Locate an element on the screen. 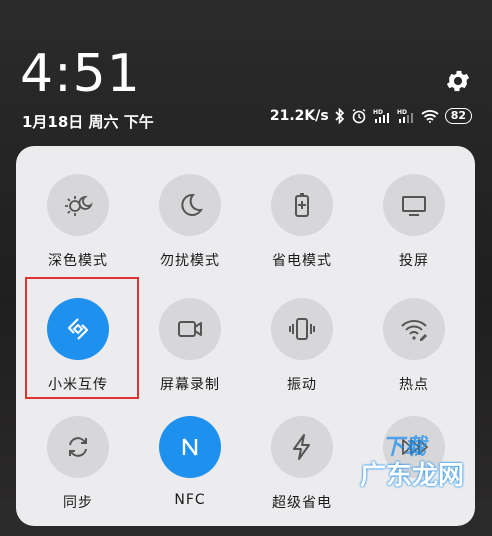 The width and height of the screenshot is (492, 536). tile-label: 勿扰模式 is located at coordinates (190, 261).